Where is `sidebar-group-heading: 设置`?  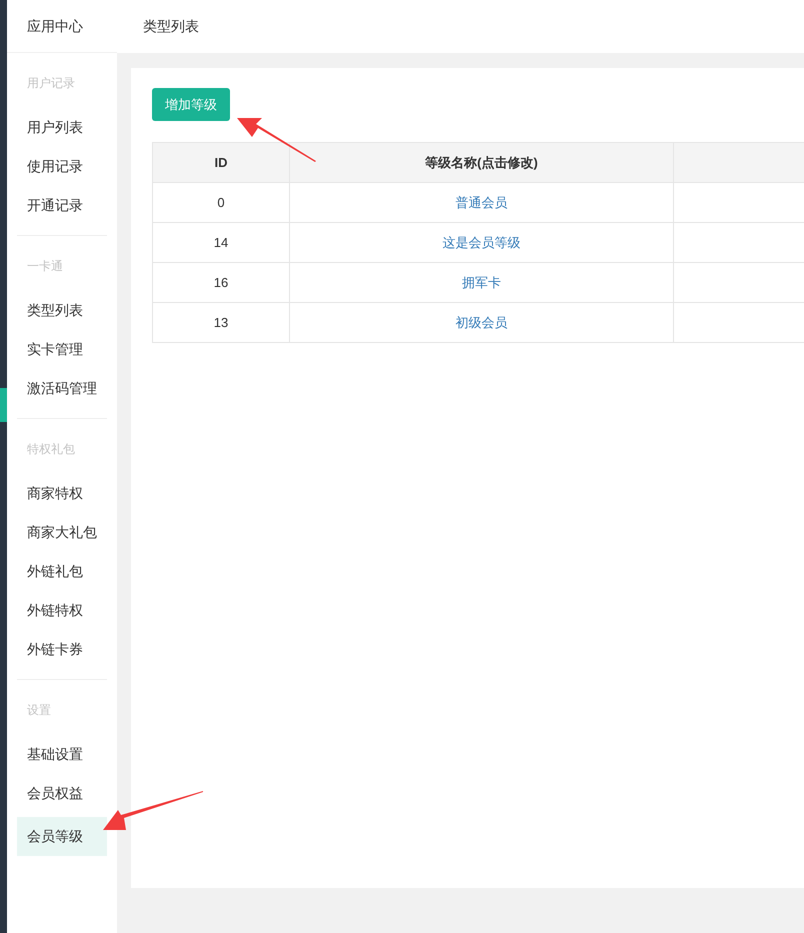 sidebar-group-heading: 设置 is located at coordinates (39, 710).